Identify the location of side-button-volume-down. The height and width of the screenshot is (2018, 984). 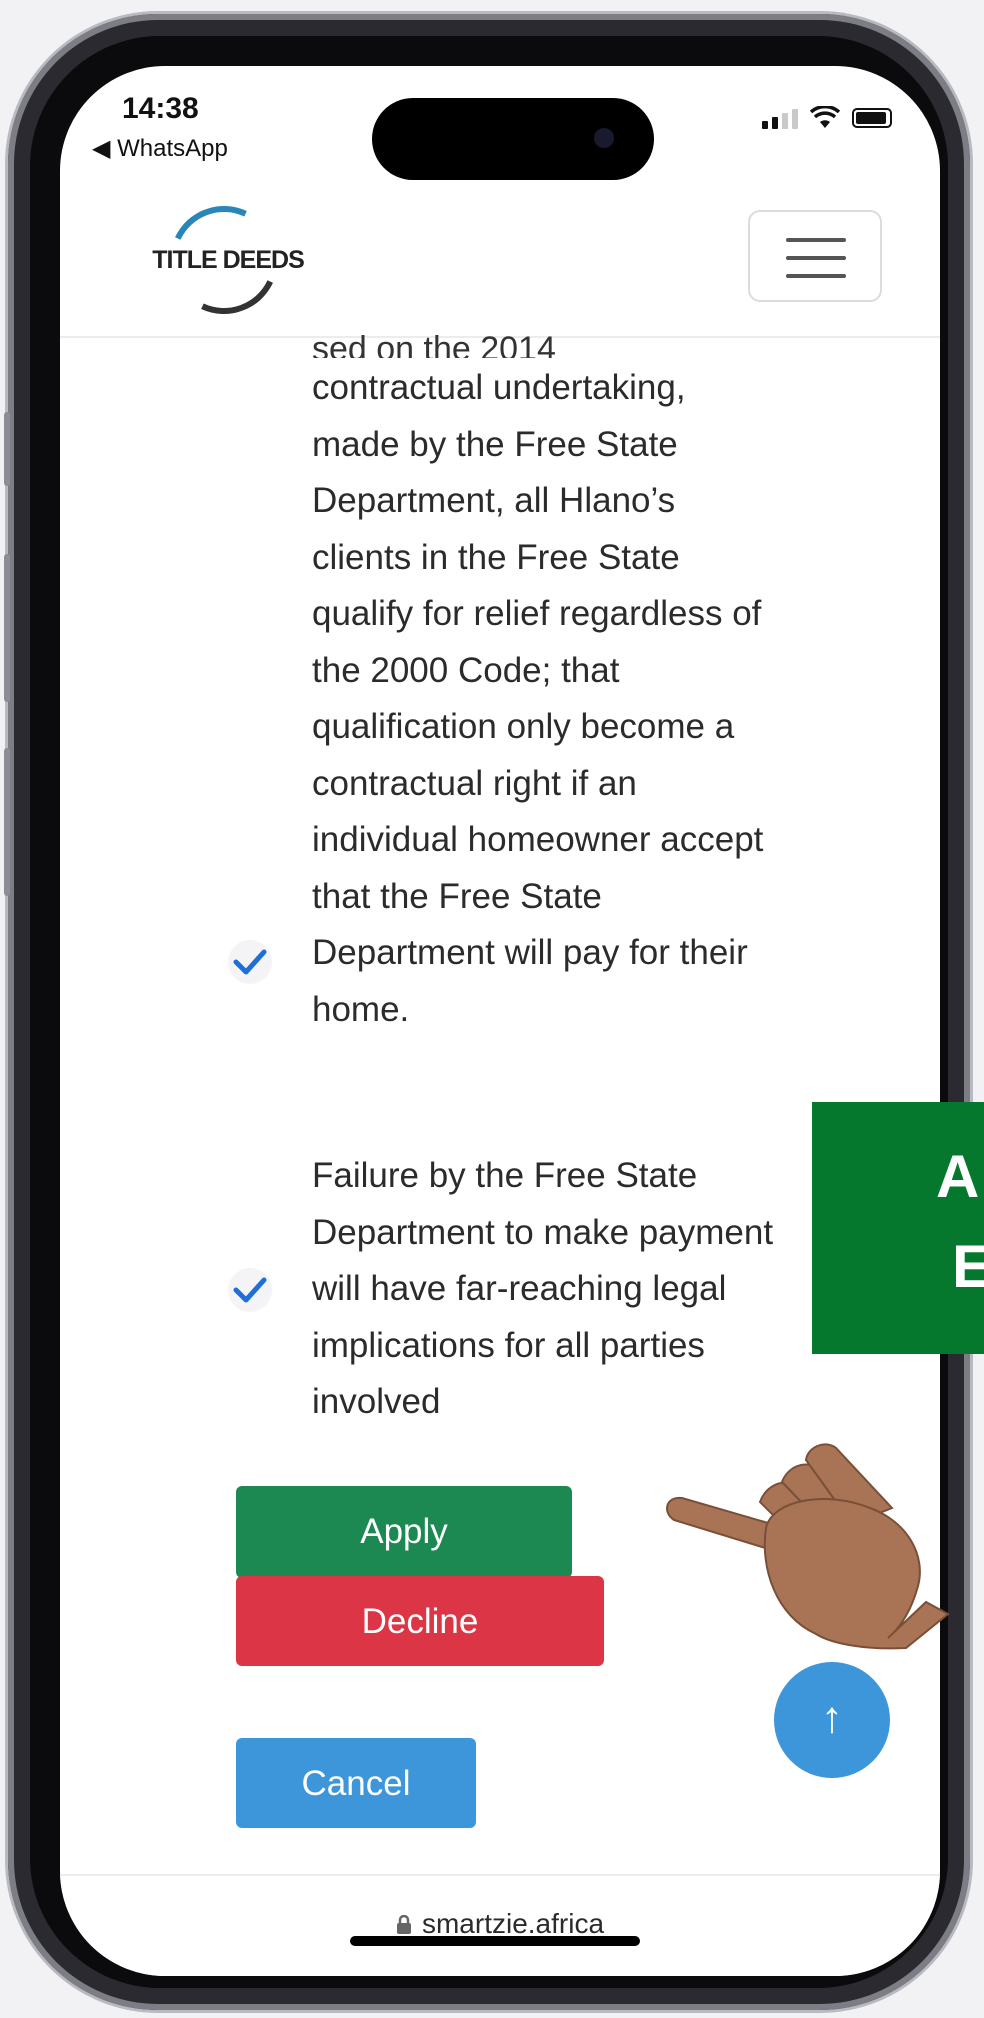
(7, 822).